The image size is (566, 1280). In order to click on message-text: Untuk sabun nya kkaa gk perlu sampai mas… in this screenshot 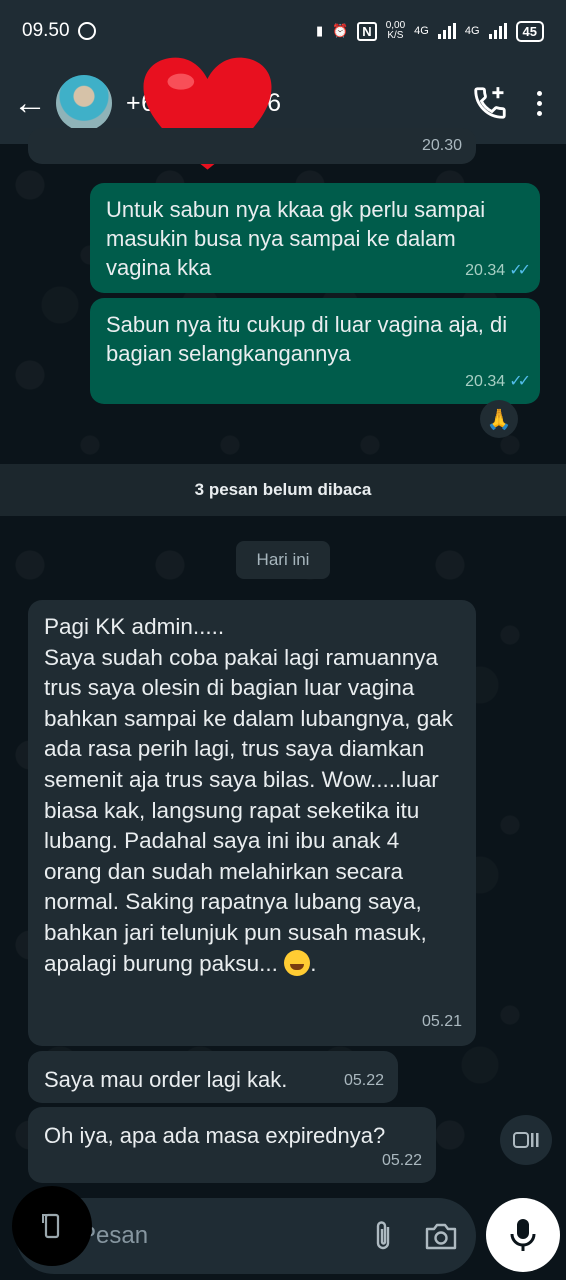, I will do `click(296, 238)`.